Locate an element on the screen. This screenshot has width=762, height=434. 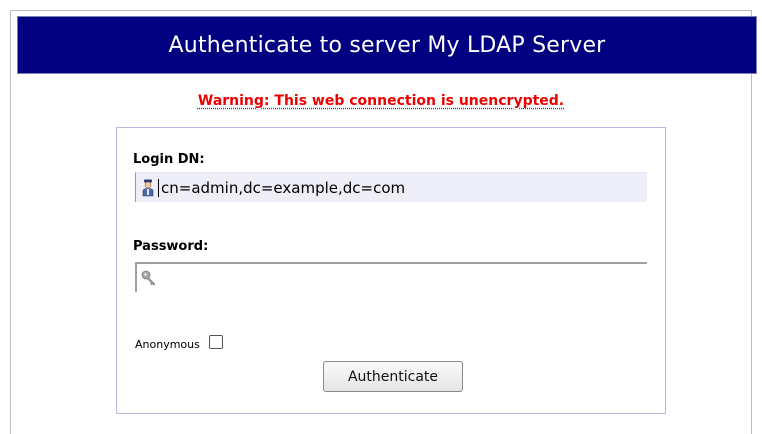
login-dn-input: cn=admin,dc=example,dc=com is located at coordinates (391, 187).